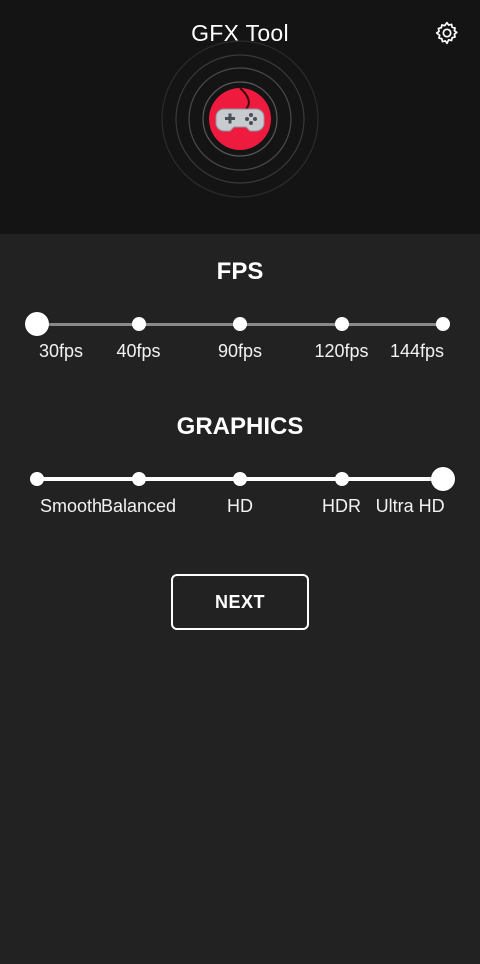 The height and width of the screenshot is (964, 480). Describe the element at coordinates (37, 479) in the screenshot. I see `graphics-option-smooth-dot` at that location.